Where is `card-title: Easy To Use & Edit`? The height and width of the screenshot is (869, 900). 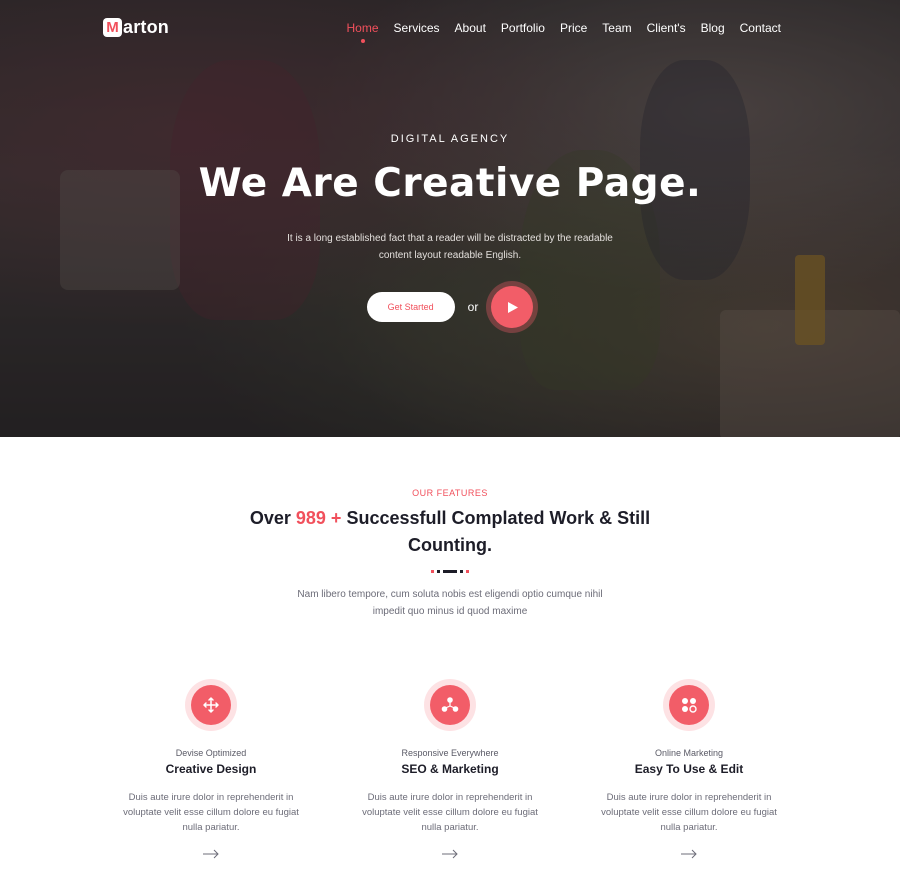
card-title: Easy To Use & Edit is located at coordinates (689, 769).